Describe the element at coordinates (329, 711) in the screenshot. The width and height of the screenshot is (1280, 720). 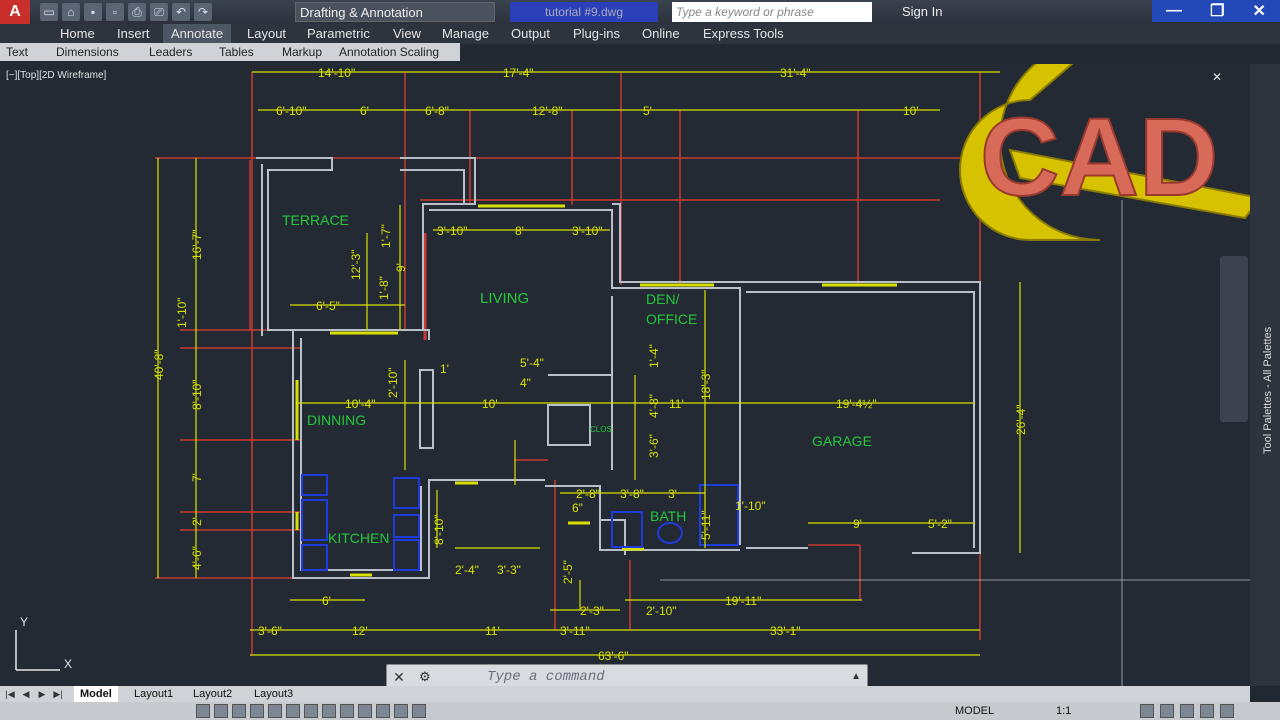
I see `ducs-icon` at that location.